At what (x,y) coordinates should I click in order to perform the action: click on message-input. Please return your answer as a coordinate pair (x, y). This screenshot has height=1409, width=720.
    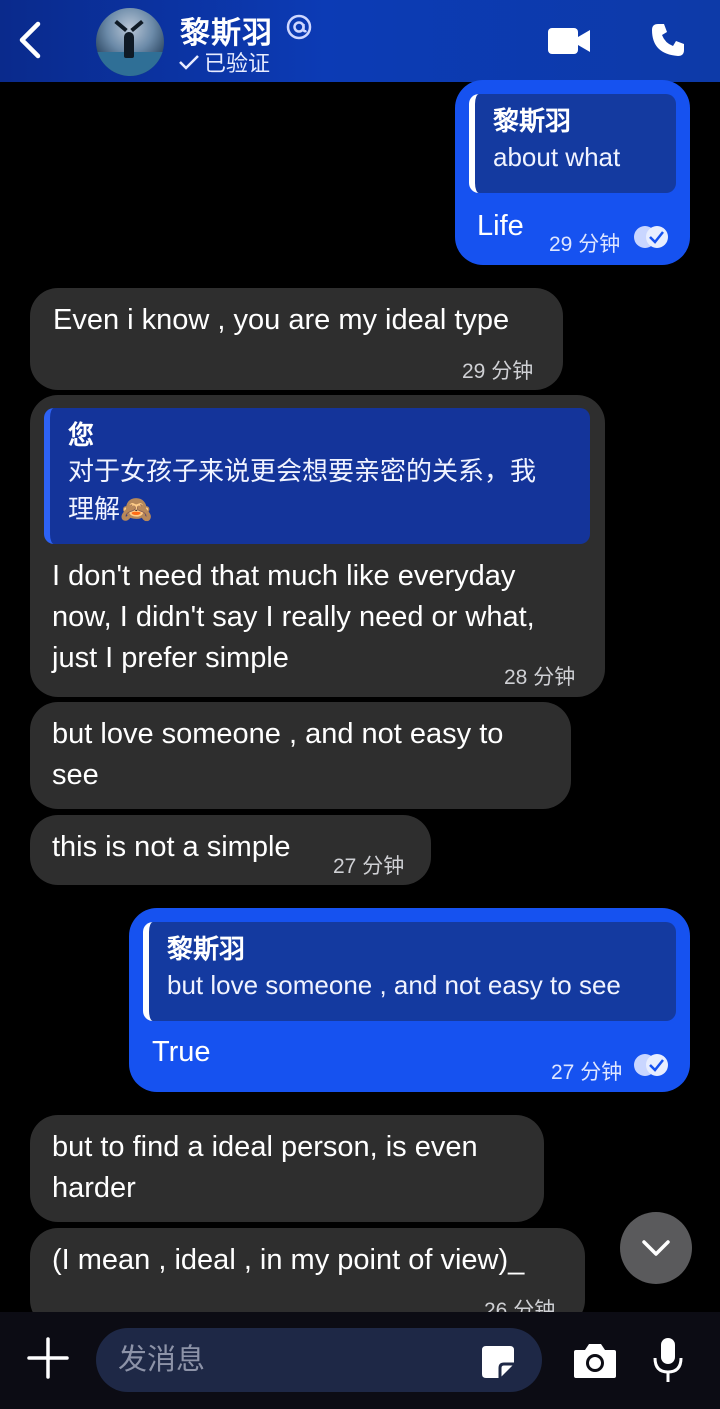
    Looking at the image, I should click on (319, 1360).